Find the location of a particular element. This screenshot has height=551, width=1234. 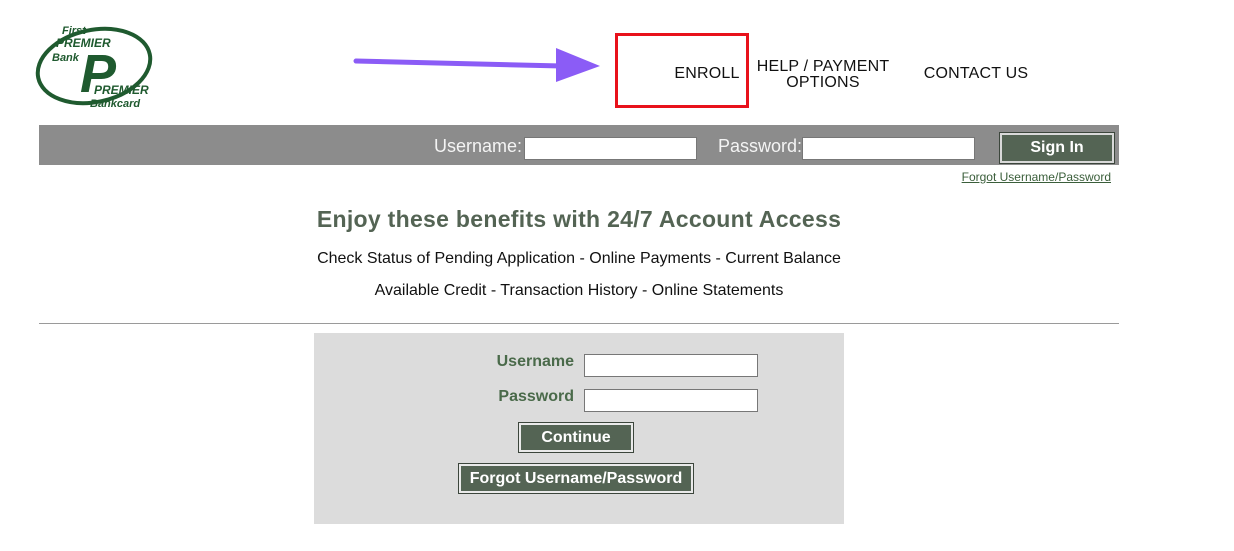

nav-contact-link: CONTACT US is located at coordinates (976, 74).